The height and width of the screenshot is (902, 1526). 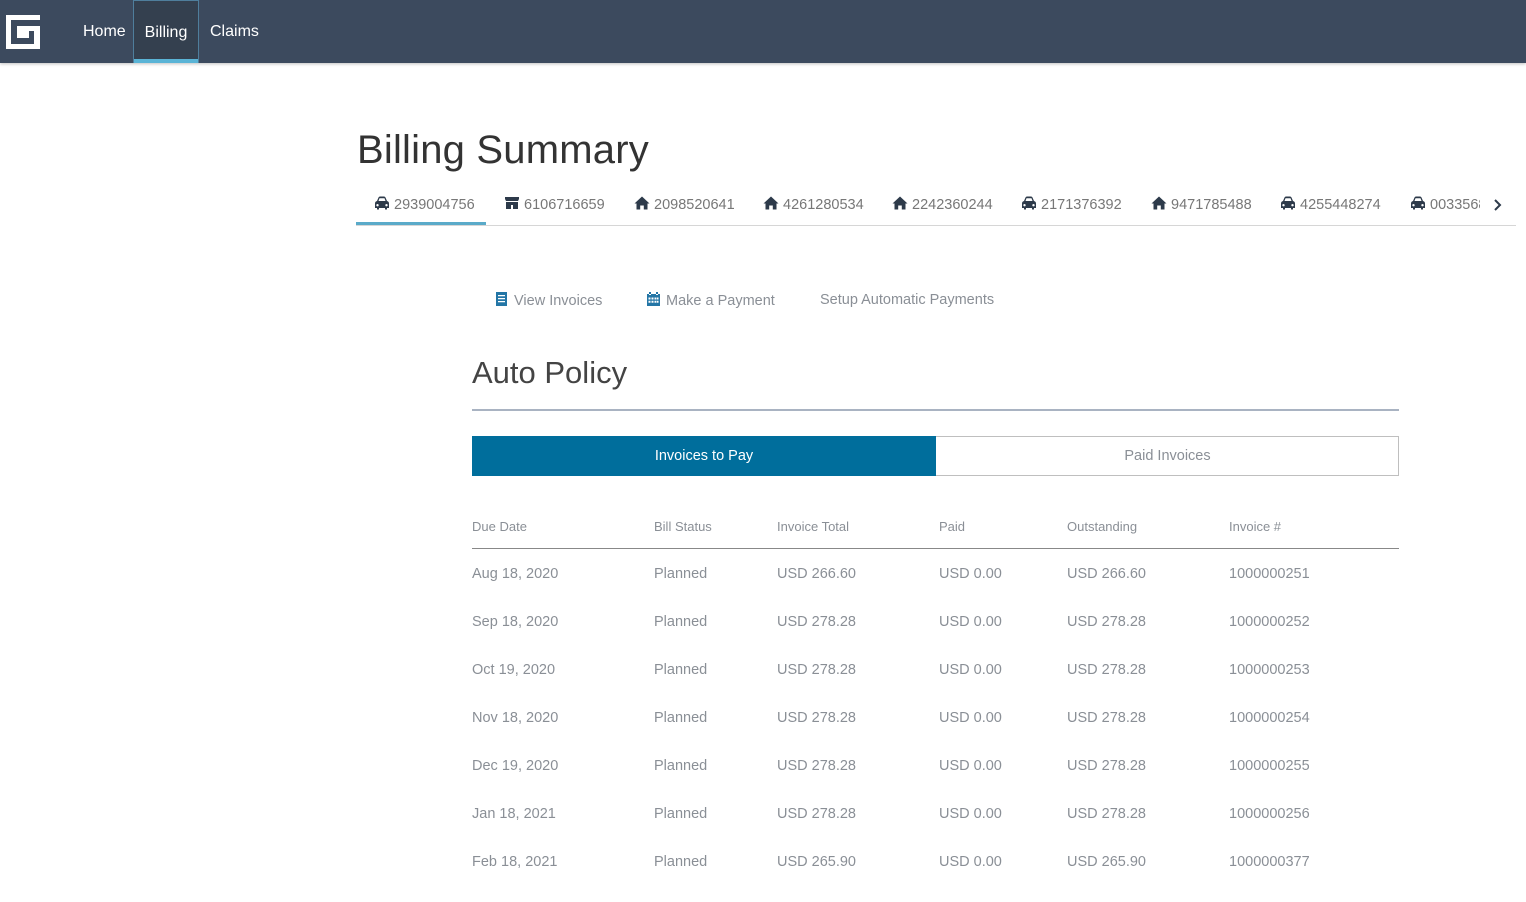 I want to click on policy-number: 0033568, so click(x=1455, y=205).